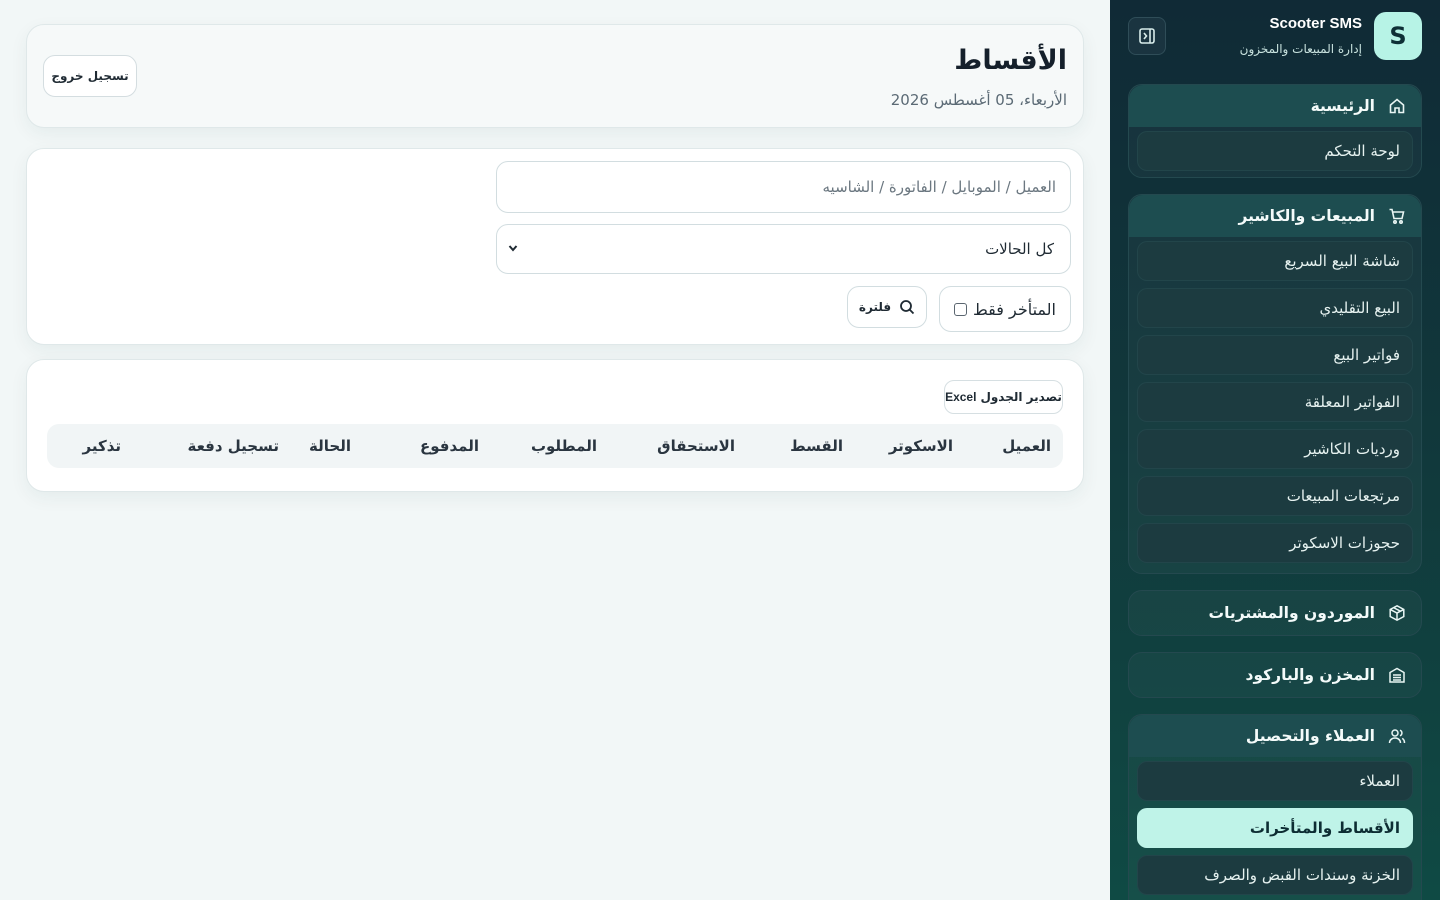 The image size is (1440, 900). Describe the element at coordinates (1275, 496) in the screenshot. I see `nav-item-sales-returns: مرتجعات المبيعات` at that location.